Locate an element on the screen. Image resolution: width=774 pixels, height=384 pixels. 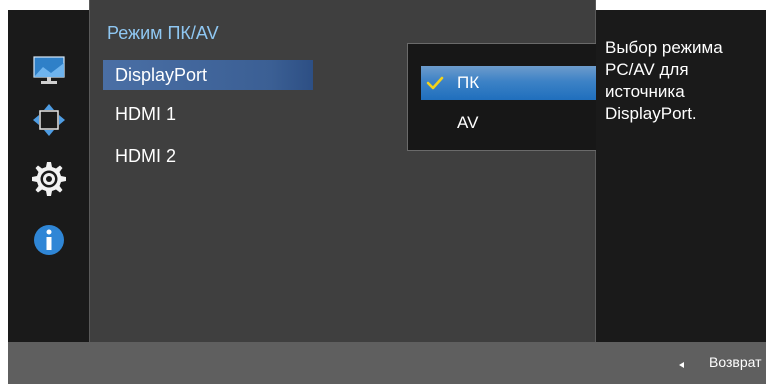
menu-item-label: HDMI 2 is located at coordinates (146, 156).